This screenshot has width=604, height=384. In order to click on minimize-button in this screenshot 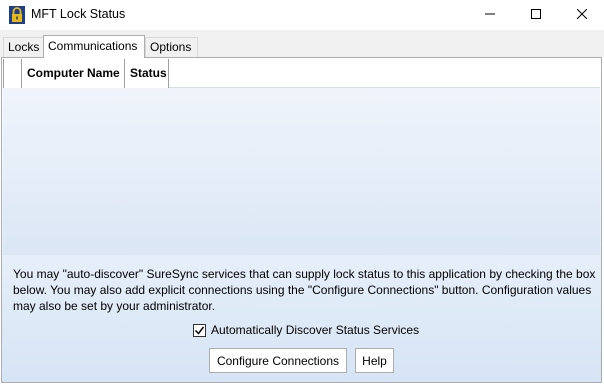, I will do `click(490, 15)`.